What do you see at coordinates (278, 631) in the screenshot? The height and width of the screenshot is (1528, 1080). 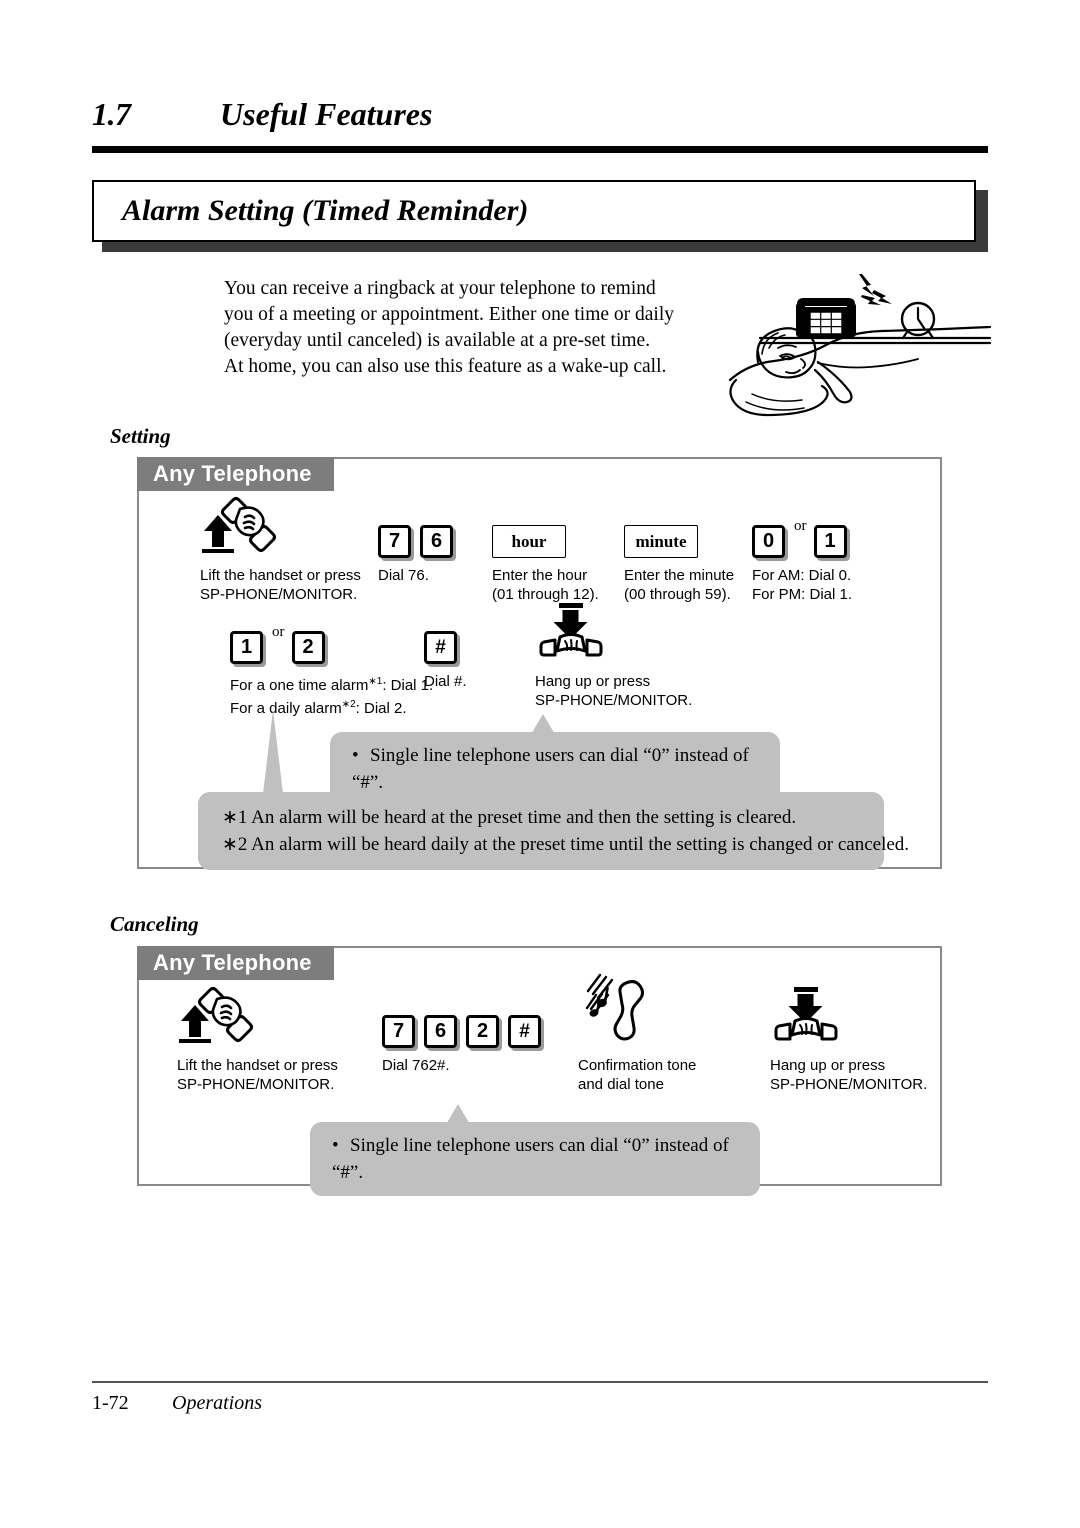 I see `setting-step-6-separator: or` at bounding box center [278, 631].